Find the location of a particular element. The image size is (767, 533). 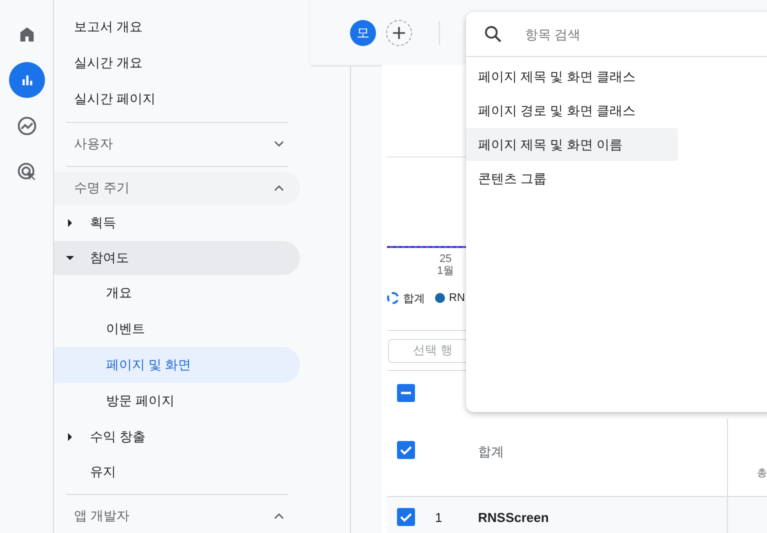

nav-link: 보고서 개요 is located at coordinates (177, 27).